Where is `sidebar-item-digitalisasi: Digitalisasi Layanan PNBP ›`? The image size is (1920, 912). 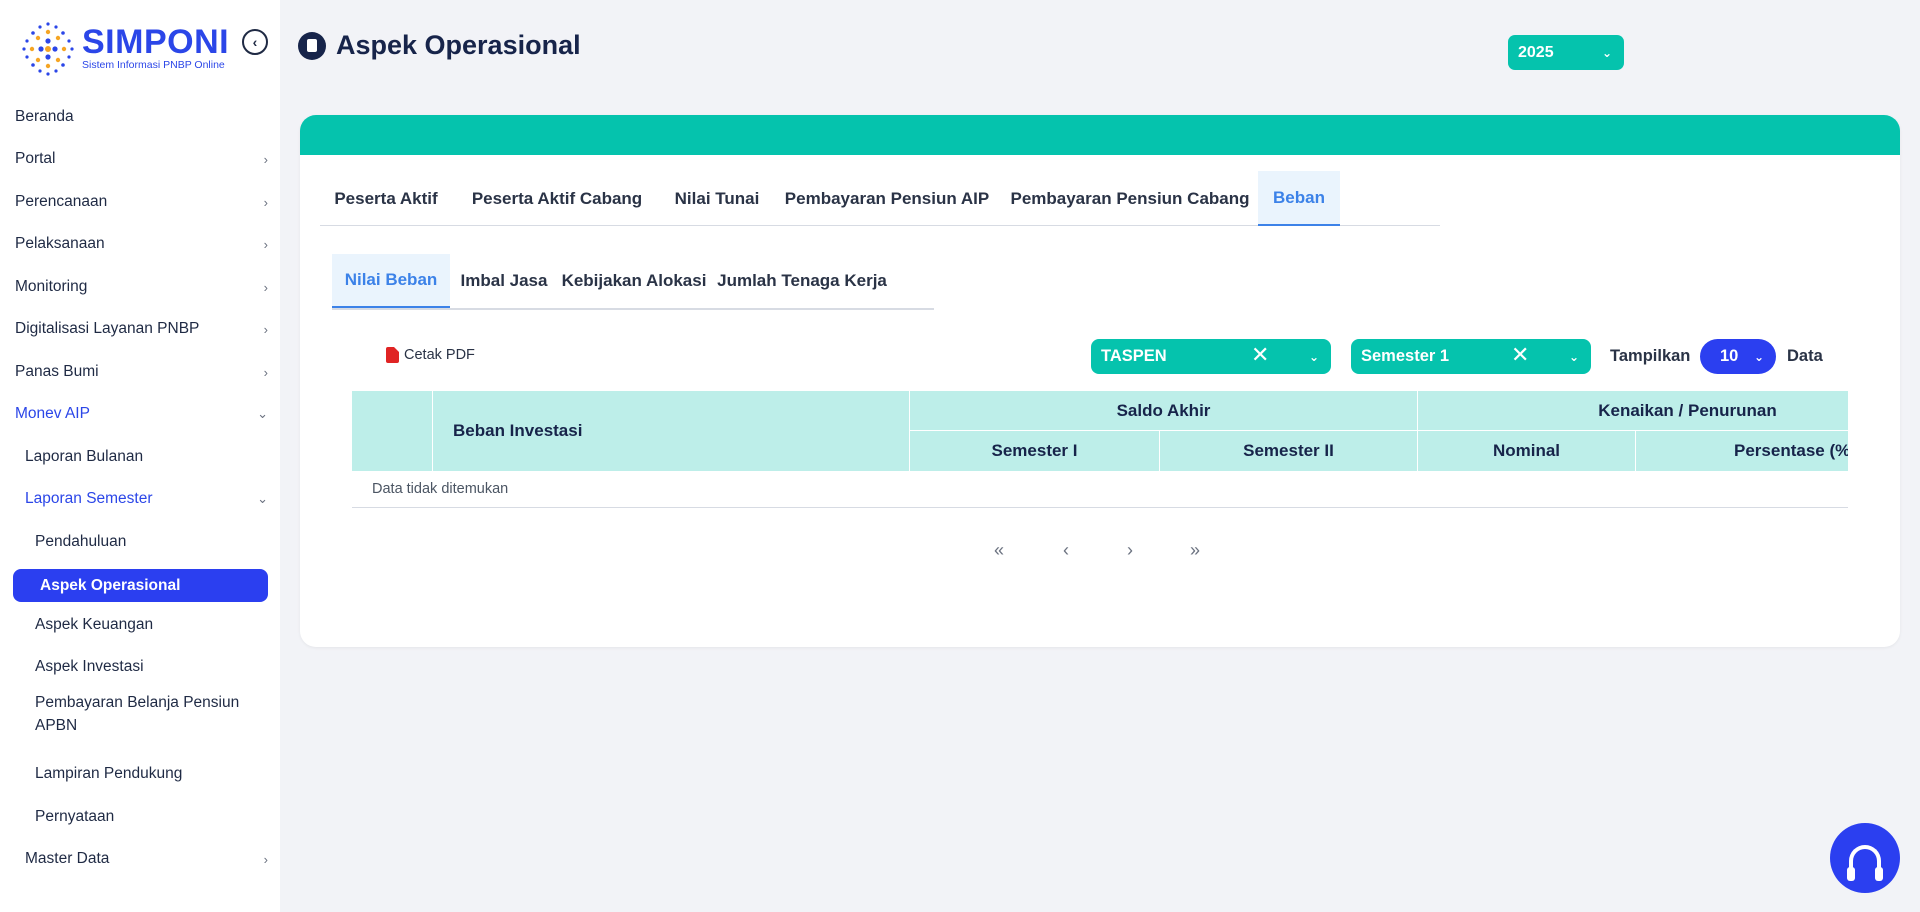 sidebar-item-digitalisasi: Digitalisasi Layanan PNBP › is located at coordinates (140, 329).